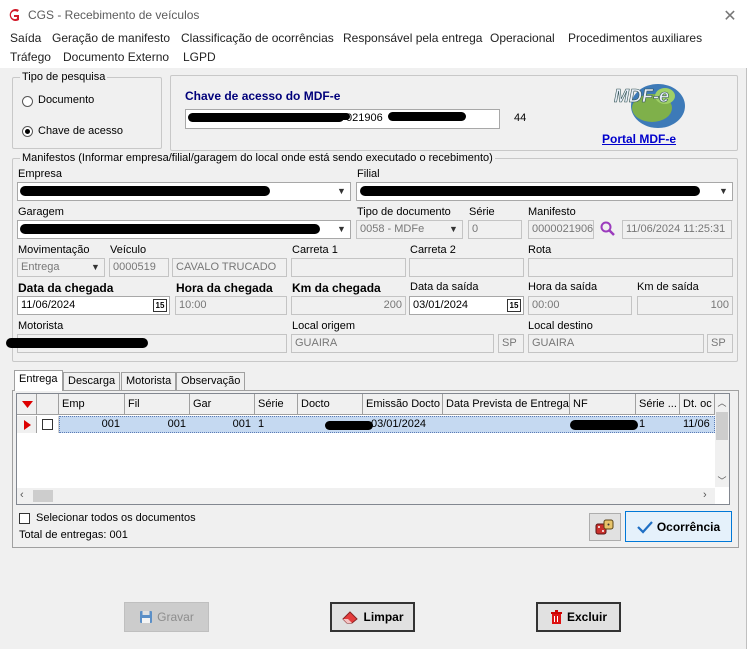 This screenshot has height=651, width=749. What do you see at coordinates (403, 404) in the screenshot?
I see `grid-header-emissao: Emissão Docto` at bounding box center [403, 404].